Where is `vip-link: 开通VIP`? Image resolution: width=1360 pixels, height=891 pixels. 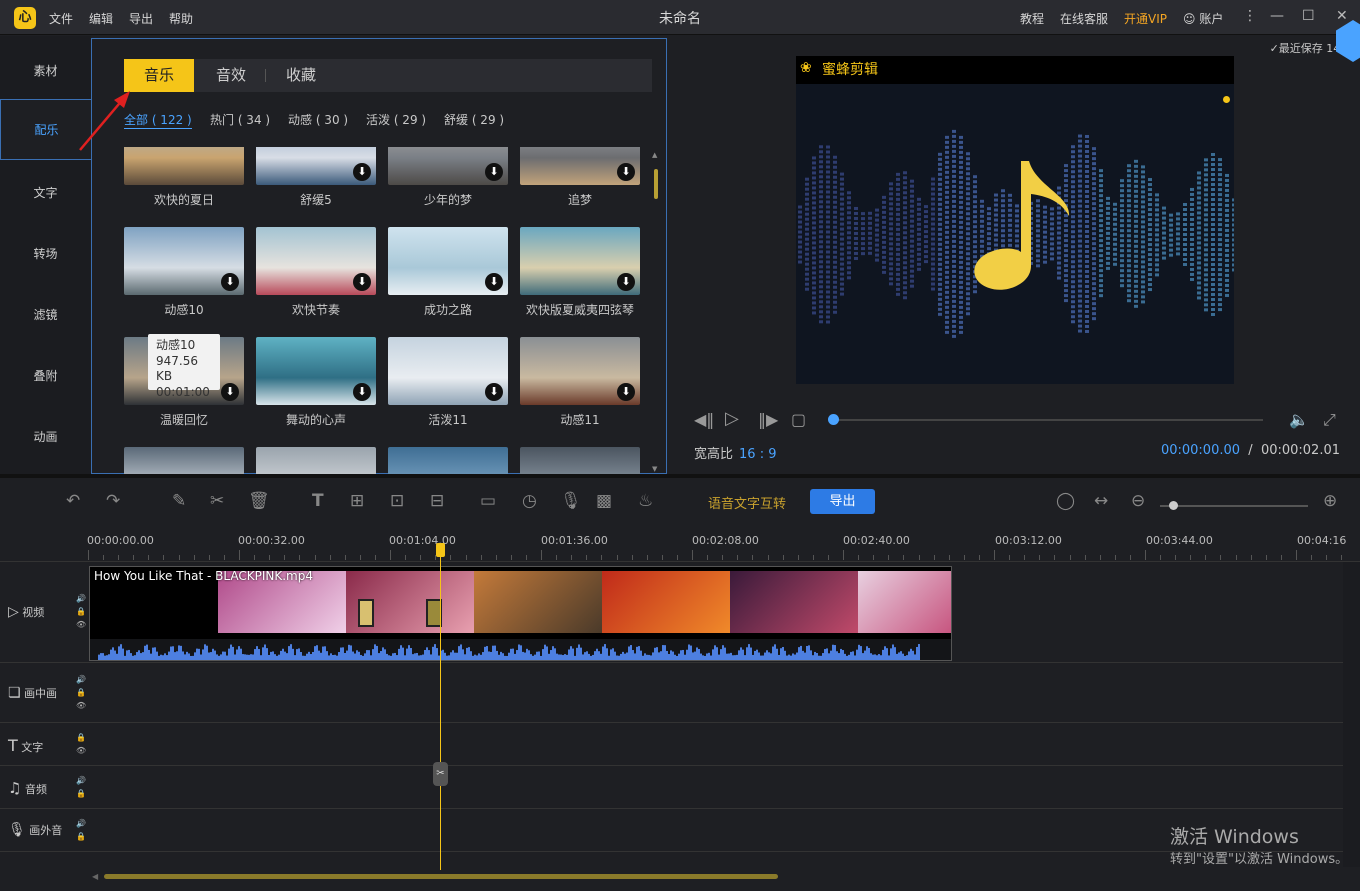
vip-link: 开通VIP is located at coordinates (1145, 18).